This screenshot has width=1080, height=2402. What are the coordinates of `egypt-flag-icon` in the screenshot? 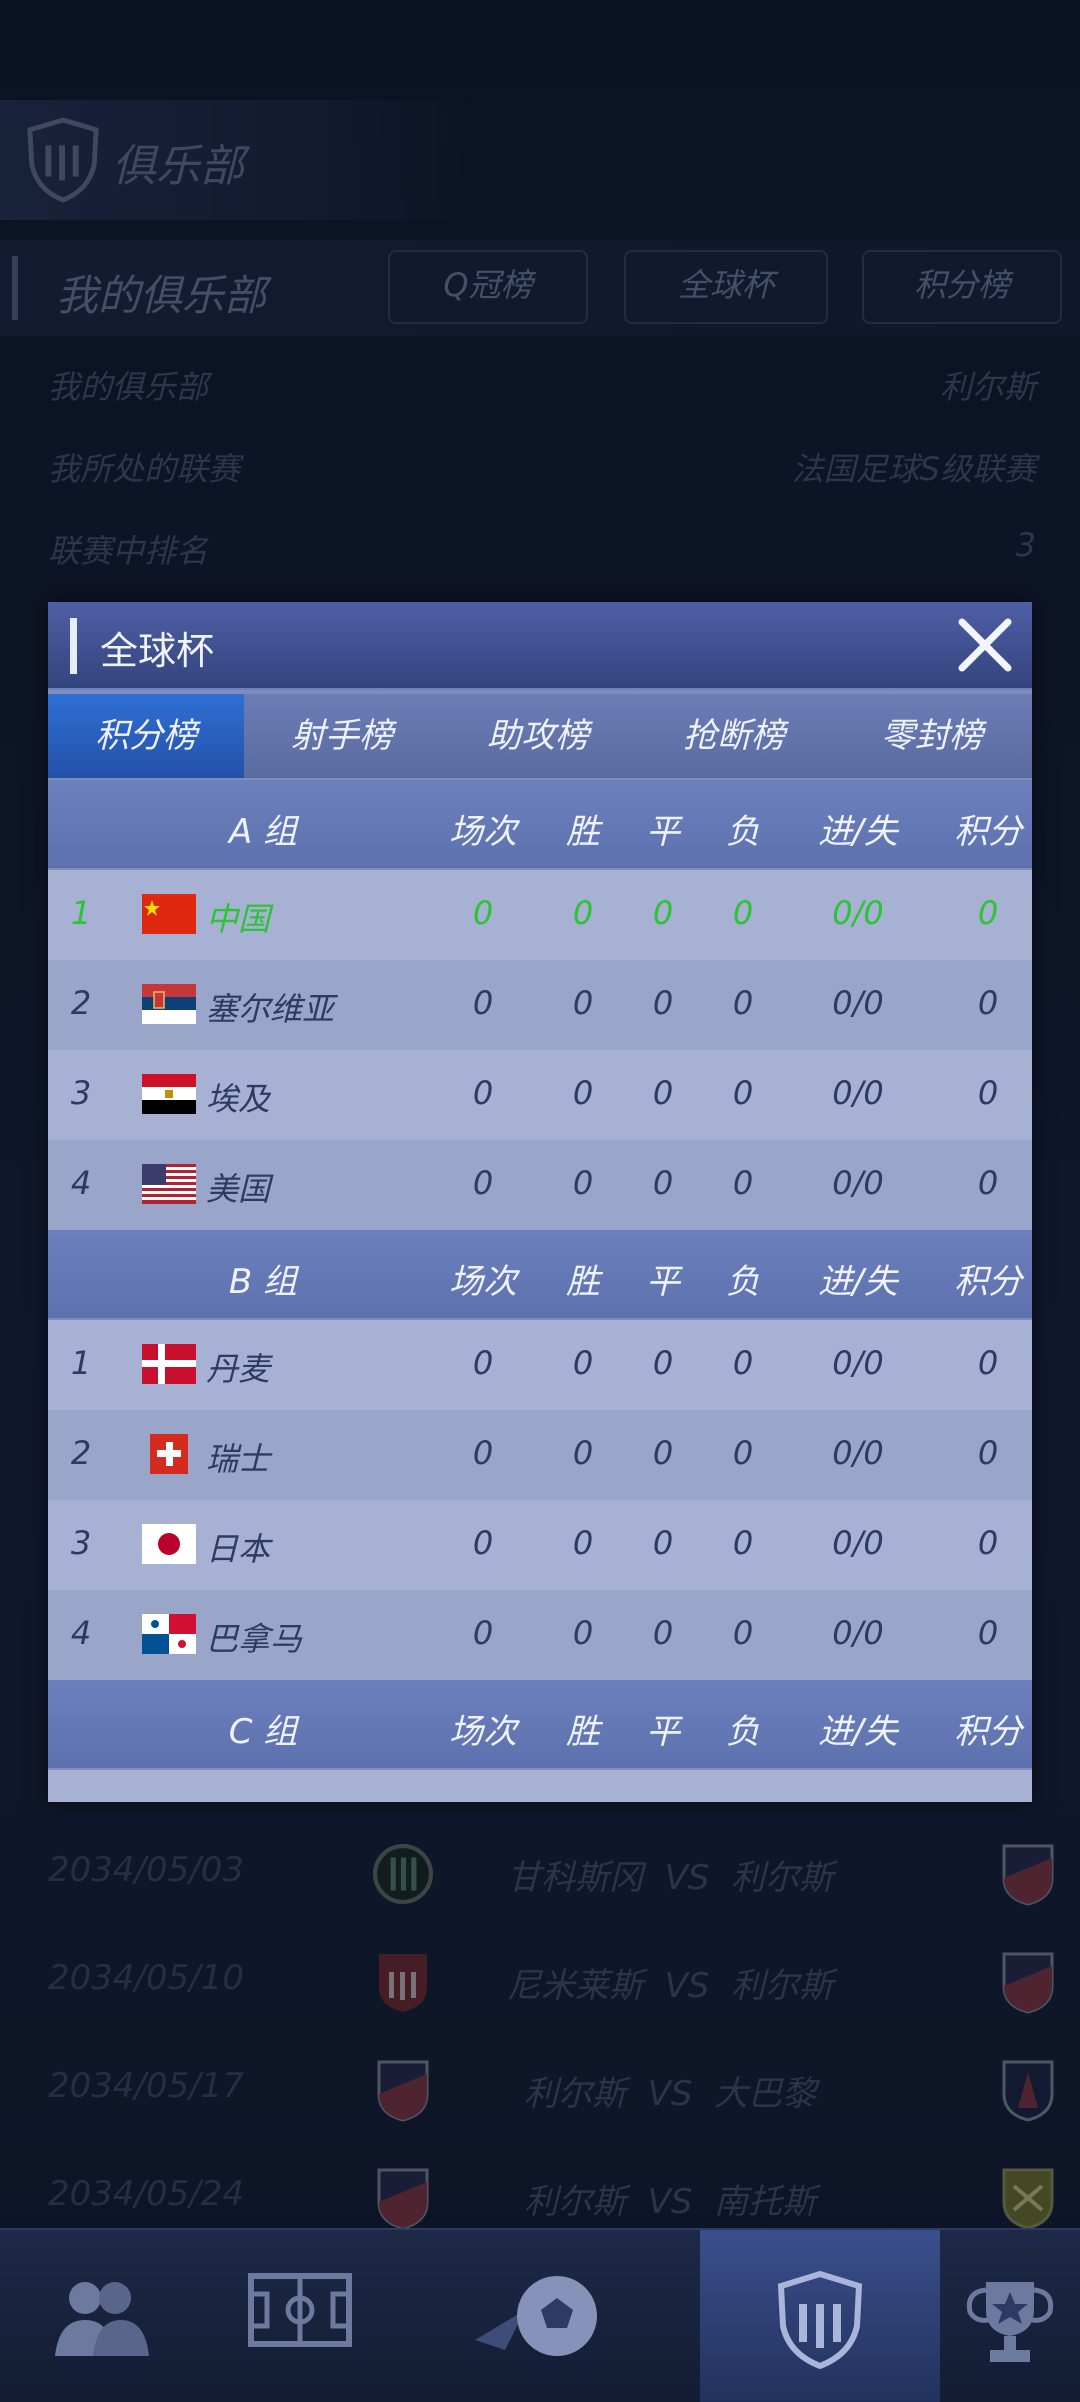 It's located at (169, 1094).